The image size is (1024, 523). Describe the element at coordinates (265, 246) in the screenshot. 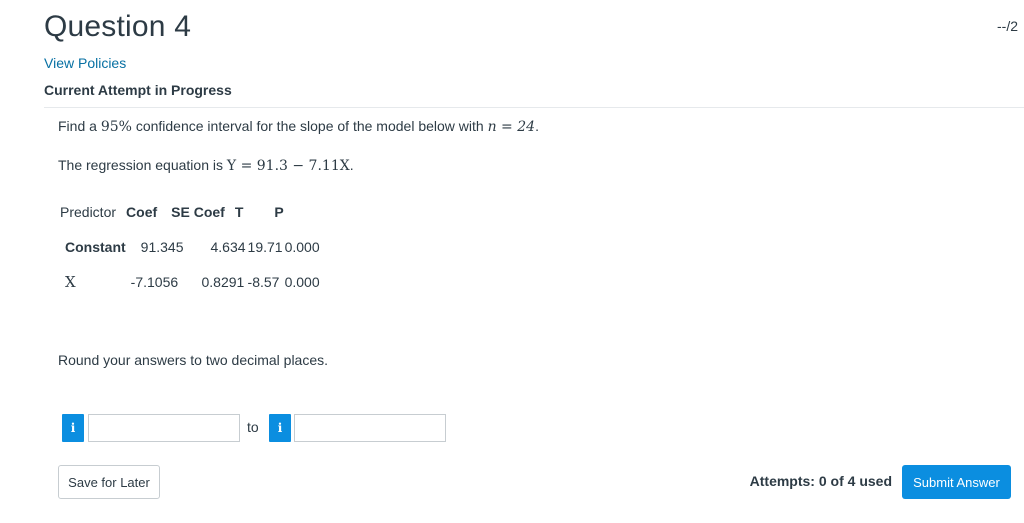

I see `t-cell: 19.71` at that location.